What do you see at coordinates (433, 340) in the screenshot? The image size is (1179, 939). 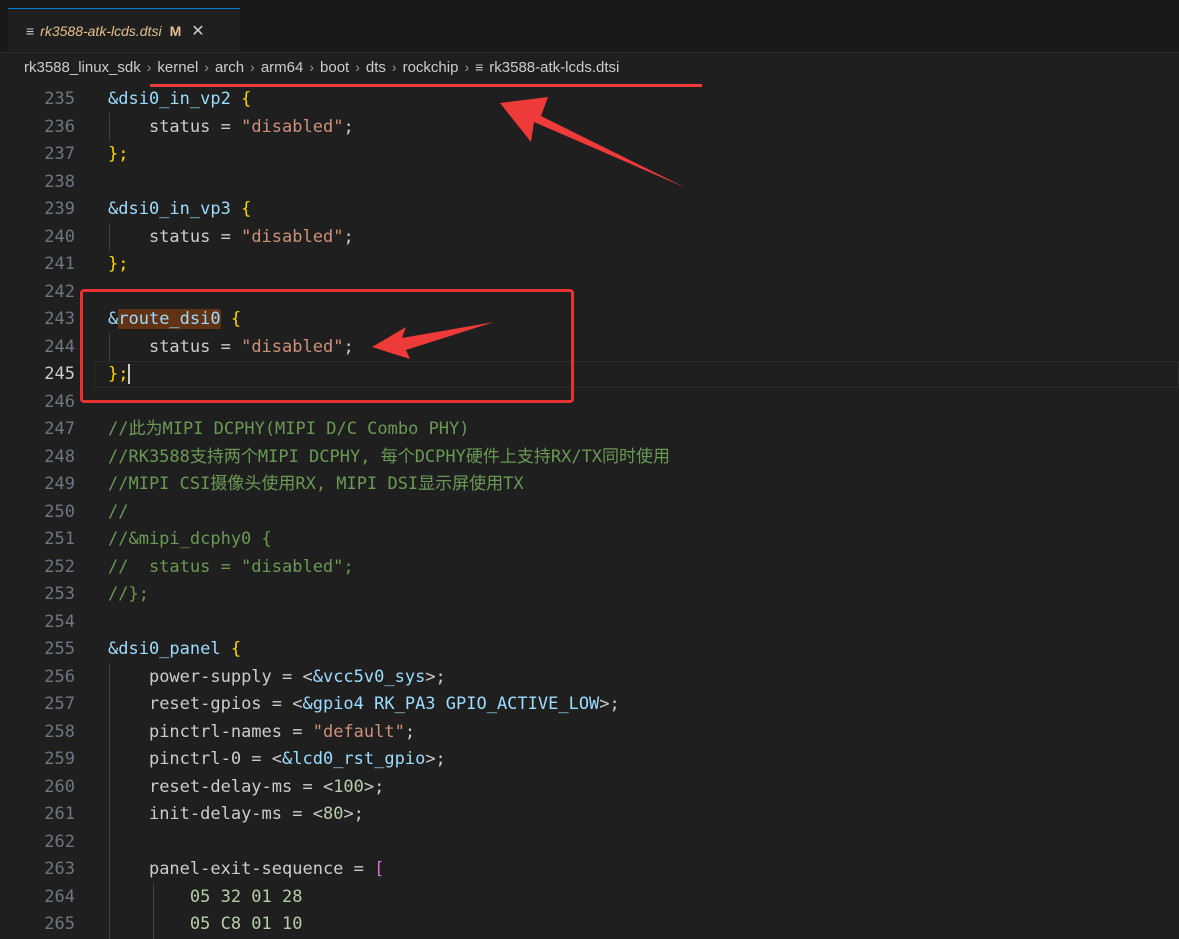 I see `annotation-arrow-status` at bounding box center [433, 340].